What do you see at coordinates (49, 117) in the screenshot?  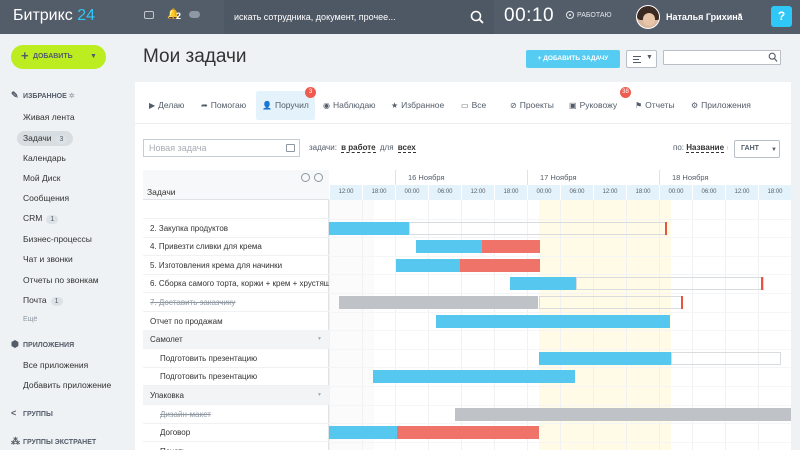 I see `sidebar-item-feed: Живая лента` at bounding box center [49, 117].